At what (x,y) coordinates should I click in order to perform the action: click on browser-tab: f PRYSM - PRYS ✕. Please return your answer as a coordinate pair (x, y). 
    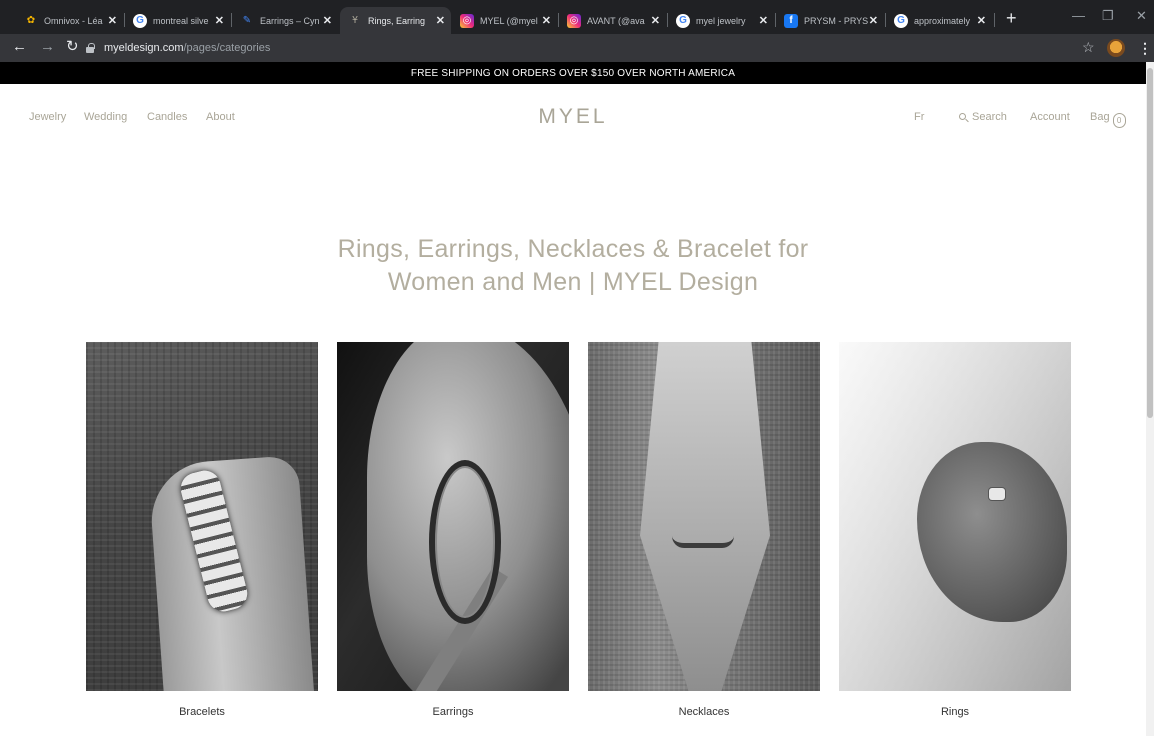
    Looking at the image, I should click on (830, 20).